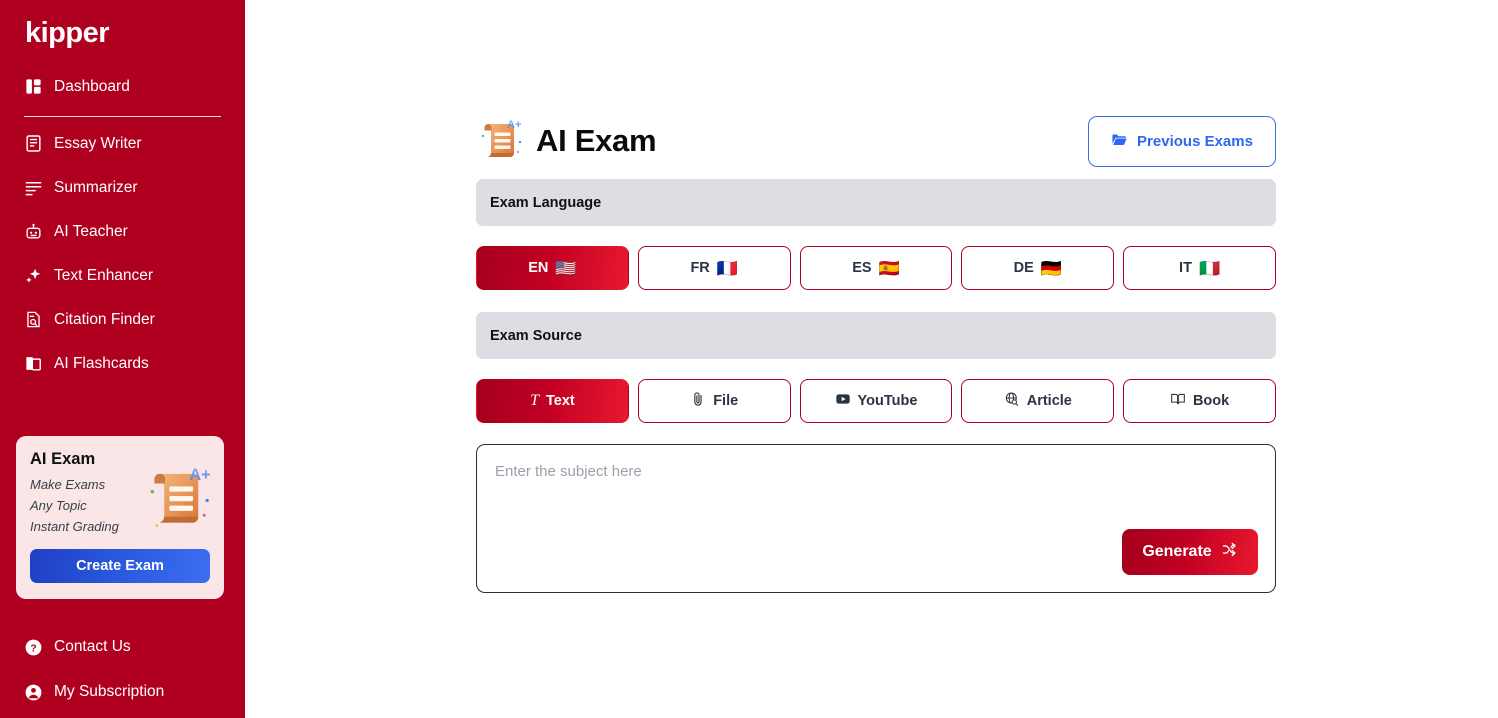 The width and height of the screenshot is (1498, 718). What do you see at coordinates (1209, 268) in the screenshot?
I see `flag-it-icon: 🇮🇹` at bounding box center [1209, 268].